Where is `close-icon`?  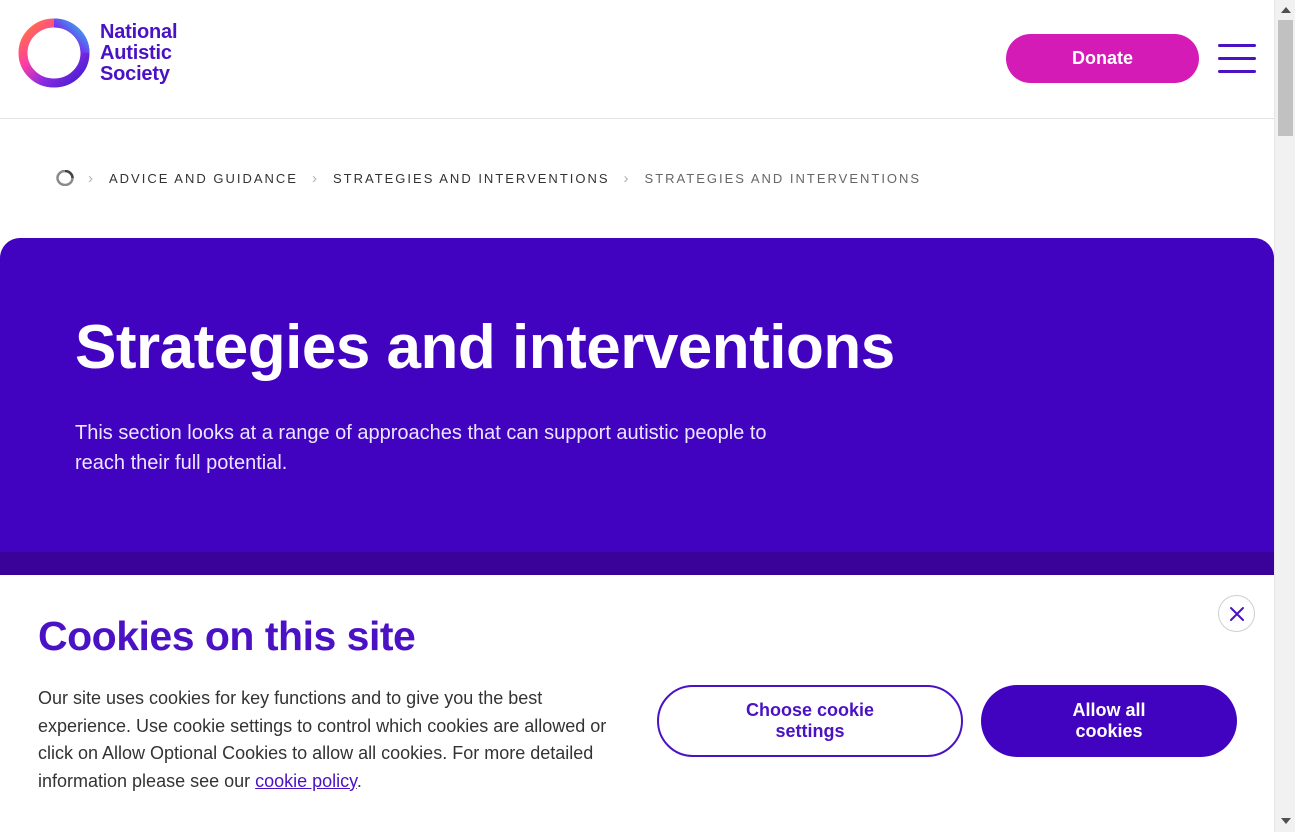
close-icon is located at coordinates (1236, 613).